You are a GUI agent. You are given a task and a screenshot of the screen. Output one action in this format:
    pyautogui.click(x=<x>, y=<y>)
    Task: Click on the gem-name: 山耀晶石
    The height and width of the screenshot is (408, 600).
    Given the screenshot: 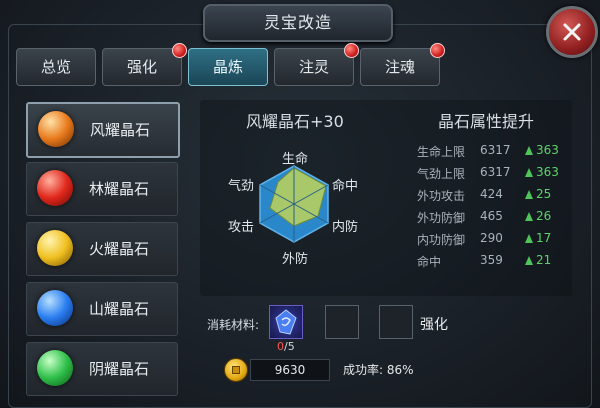 What is the action you would take?
    pyautogui.click(x=119, y=309)
    